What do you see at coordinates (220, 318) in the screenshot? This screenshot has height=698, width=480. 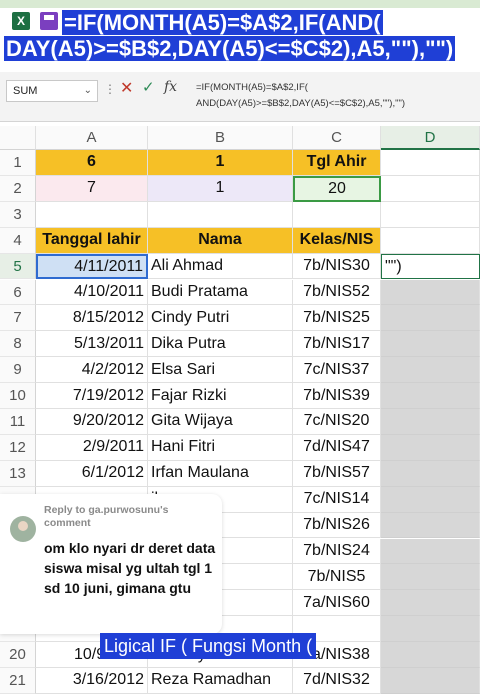 I see `name-cell: Cindy Putri` at bounding box center [220, 318].